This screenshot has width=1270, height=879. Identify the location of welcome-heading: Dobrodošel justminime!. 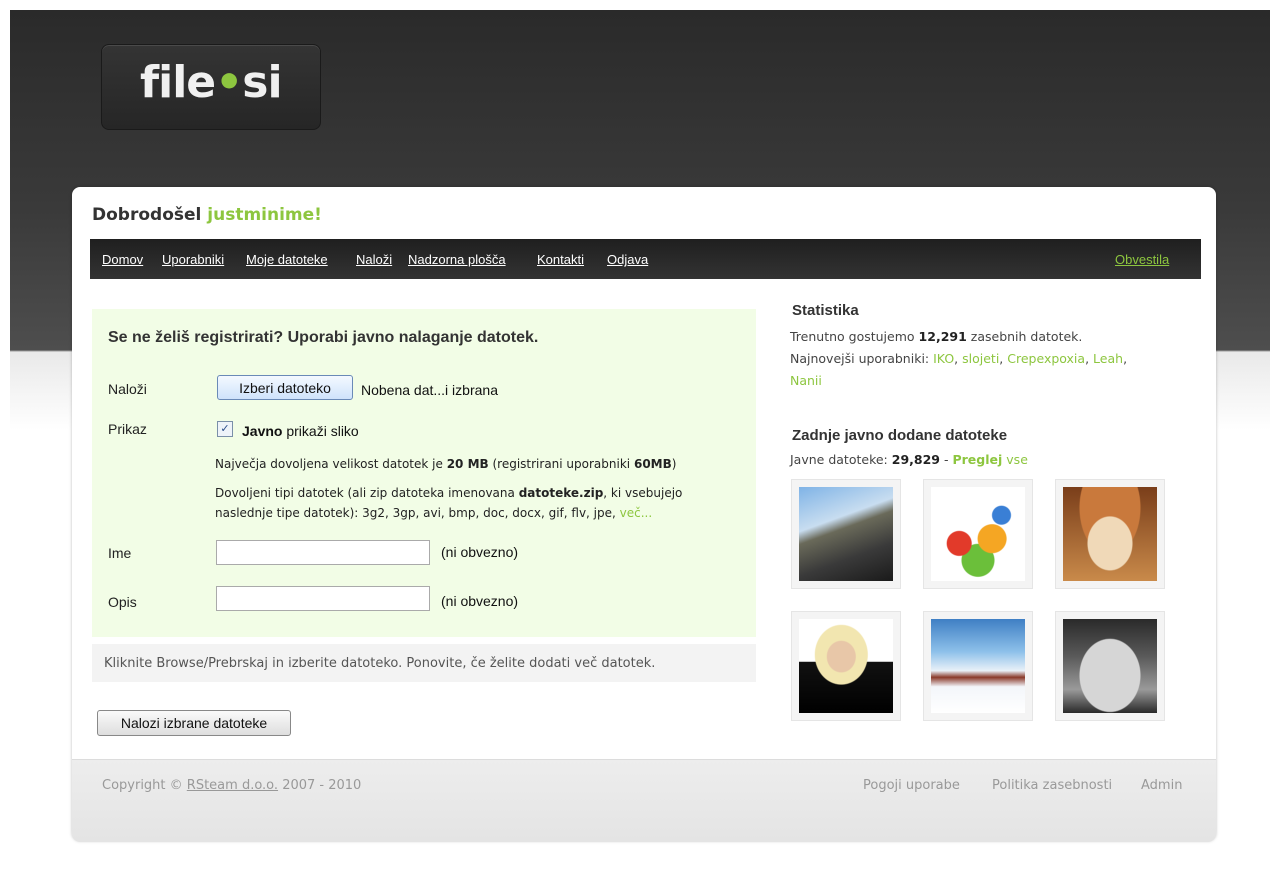
(207, 215).